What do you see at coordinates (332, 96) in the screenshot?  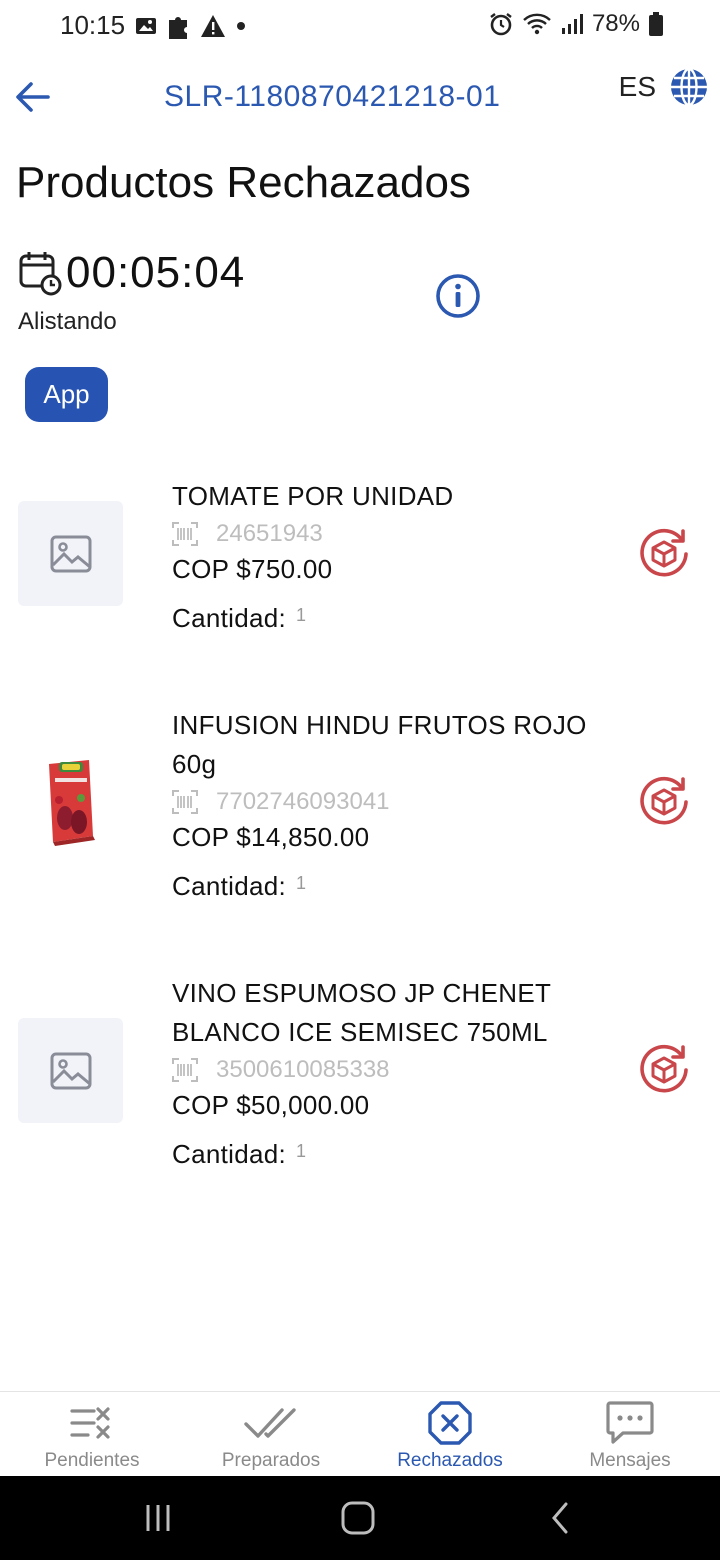 I see `order-id: SLR-1180870421218-01` at bounding box center [332, 96].